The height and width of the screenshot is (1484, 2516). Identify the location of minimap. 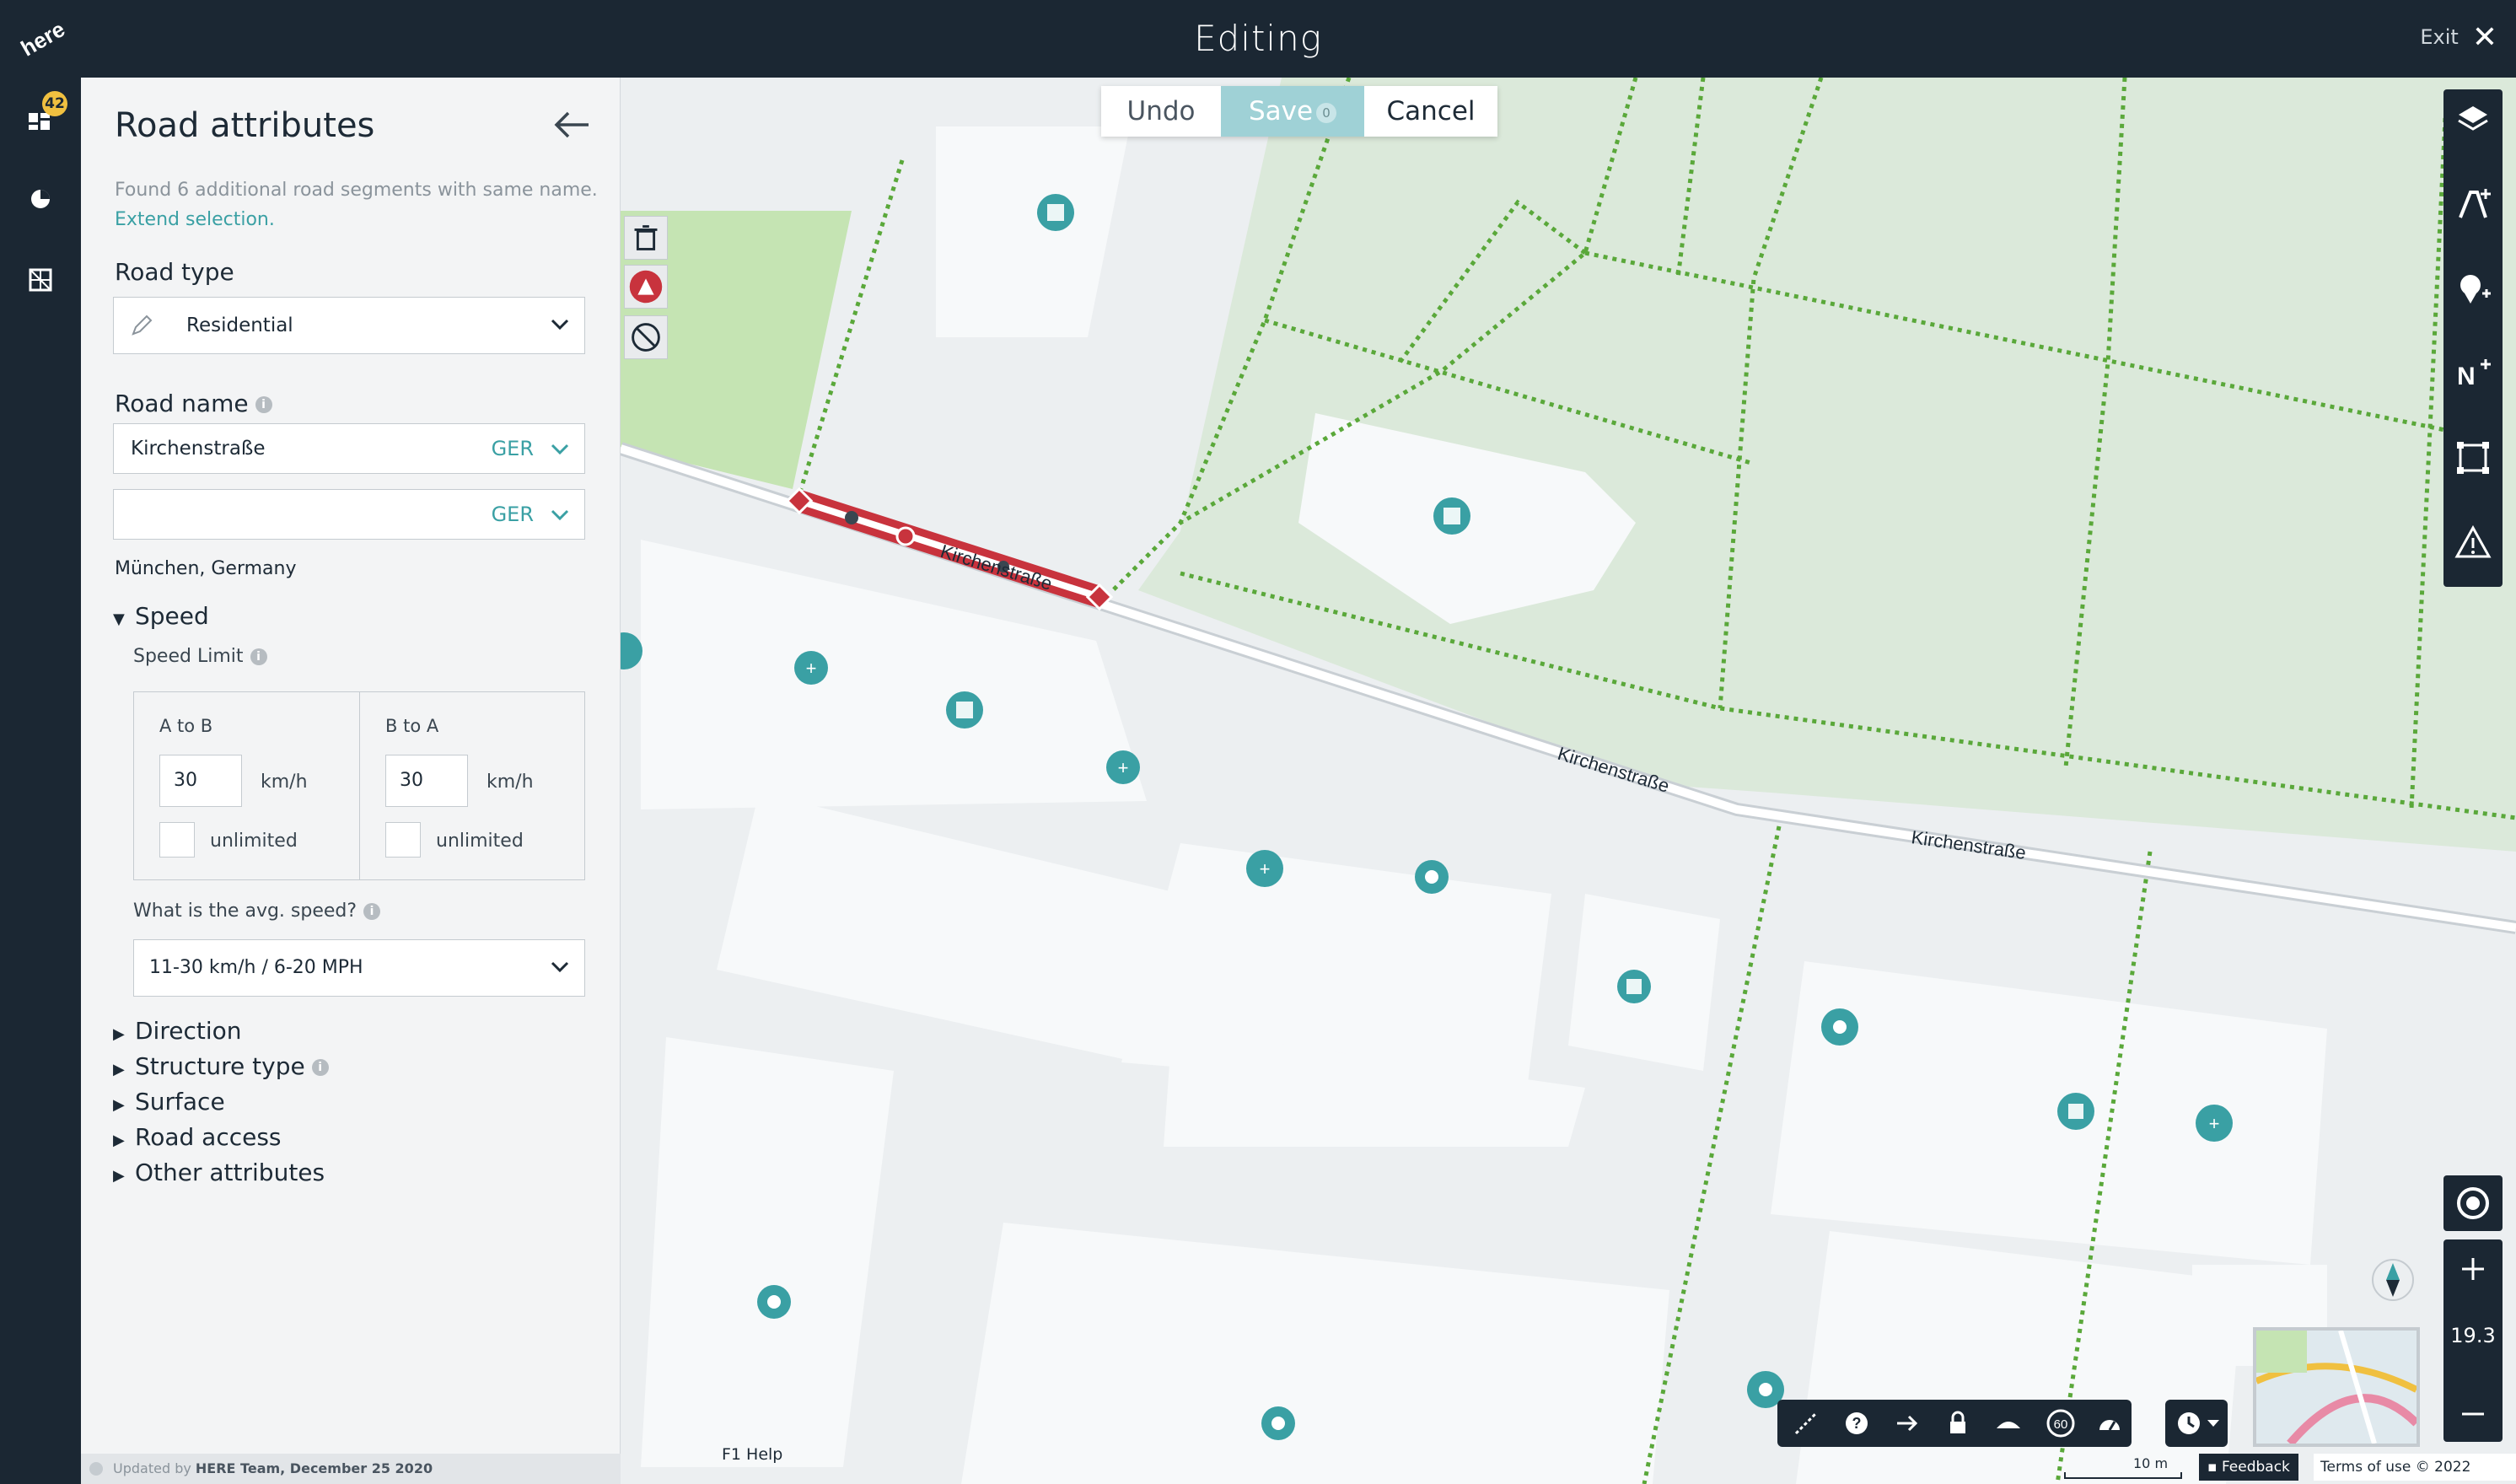
(2337, 1387).